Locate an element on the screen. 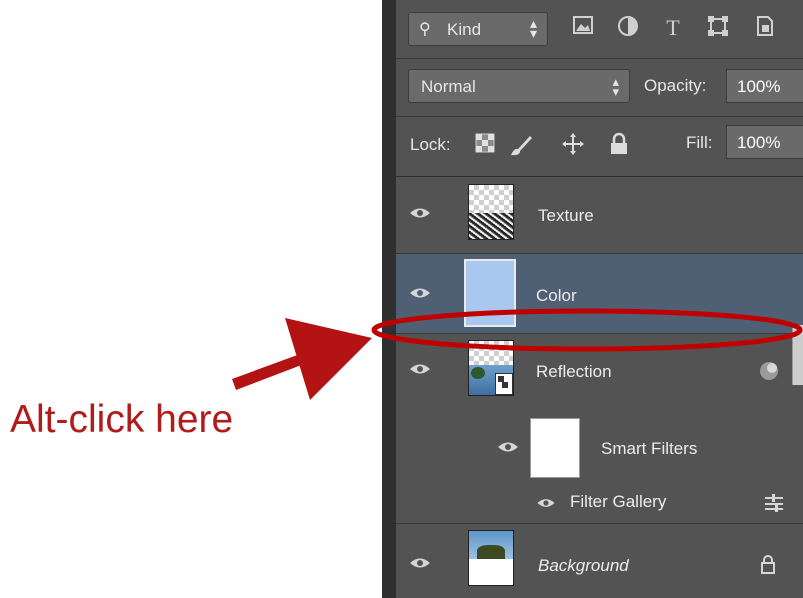 The height and width of the screenshot is (598, 803). layer-row-background: Background is located at coordinates (599, 561).